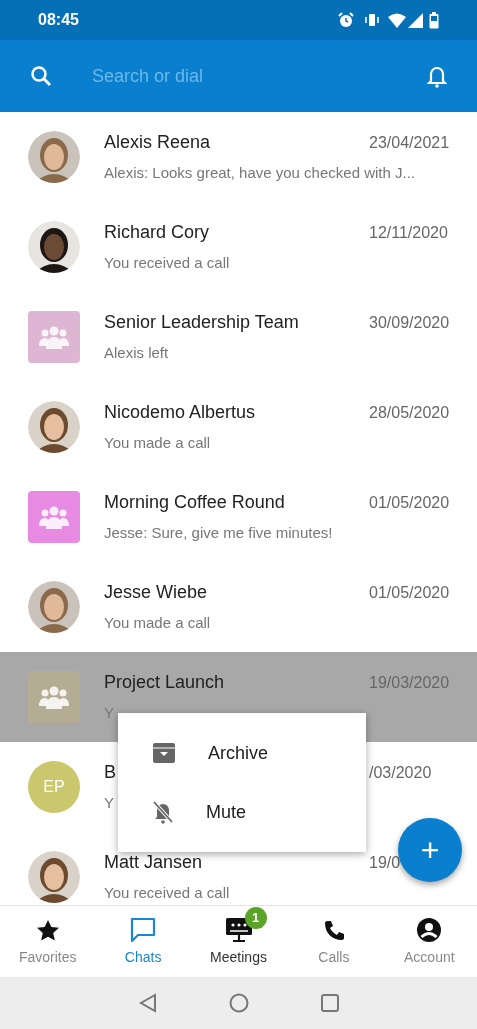 The image size is (477, 1029). Describe the element at coordinates (238, 1003) in the screenshot. I see `home-icon` at that location.